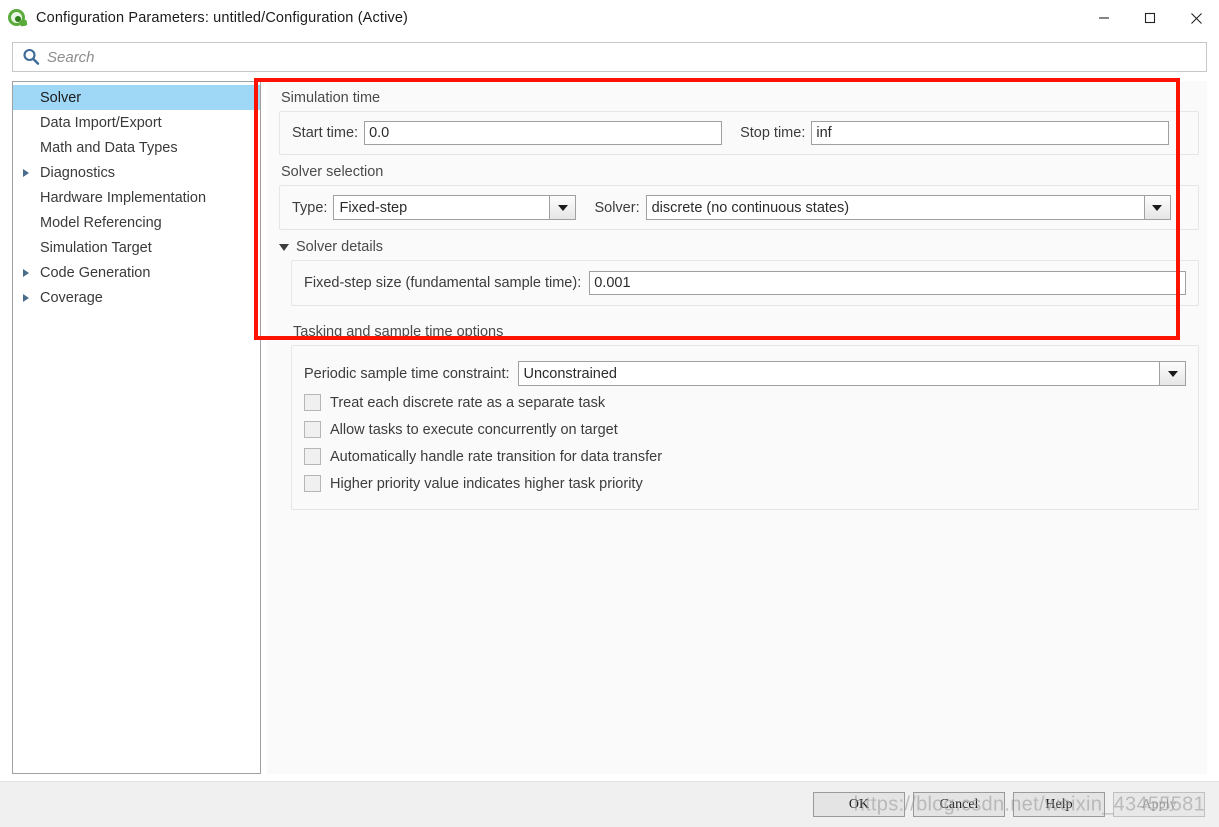 The image size is (1219, 827). I want to click on sidebar-item-simulation-target: Simulation Target, so click(136, 247).